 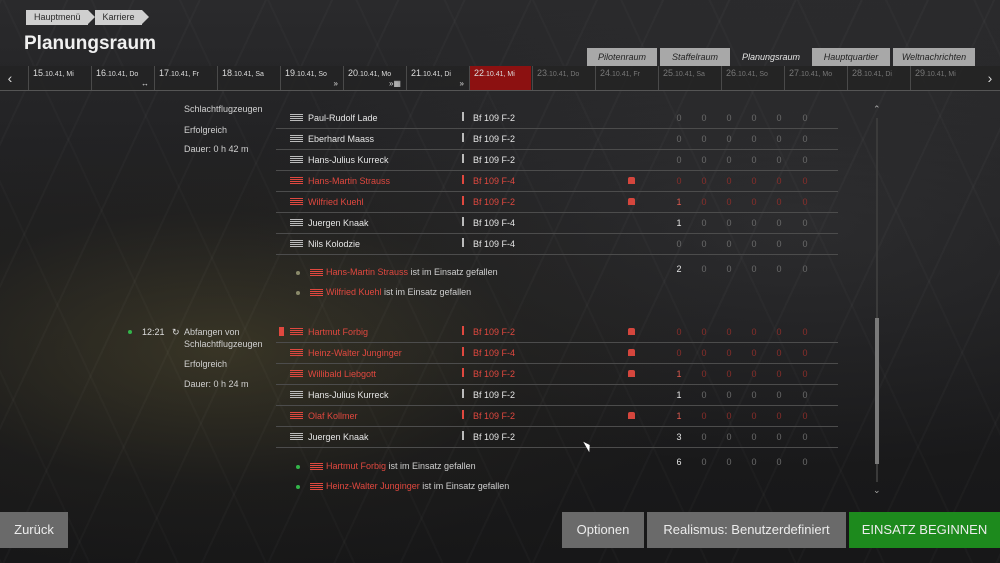 I want to click on timeline-day-16: 16.10.41, Do ↔, so click(x=122, y=78).